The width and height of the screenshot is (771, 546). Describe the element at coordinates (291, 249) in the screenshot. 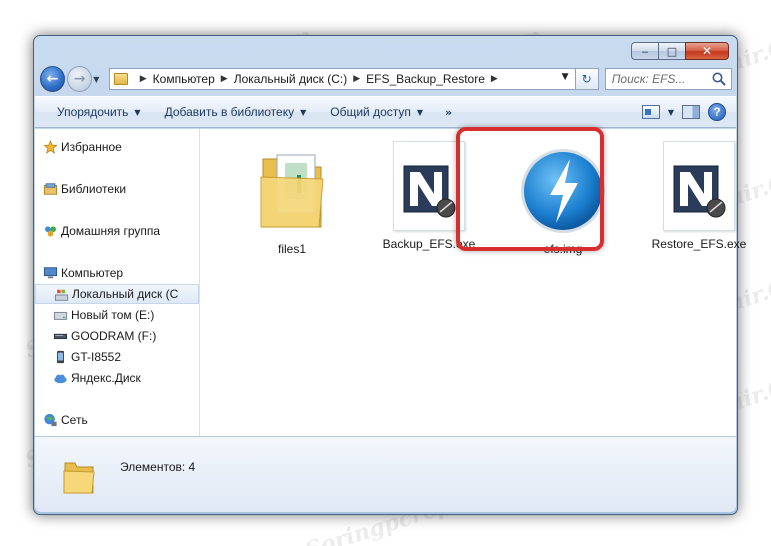

I see `file-name: files1` at that location.